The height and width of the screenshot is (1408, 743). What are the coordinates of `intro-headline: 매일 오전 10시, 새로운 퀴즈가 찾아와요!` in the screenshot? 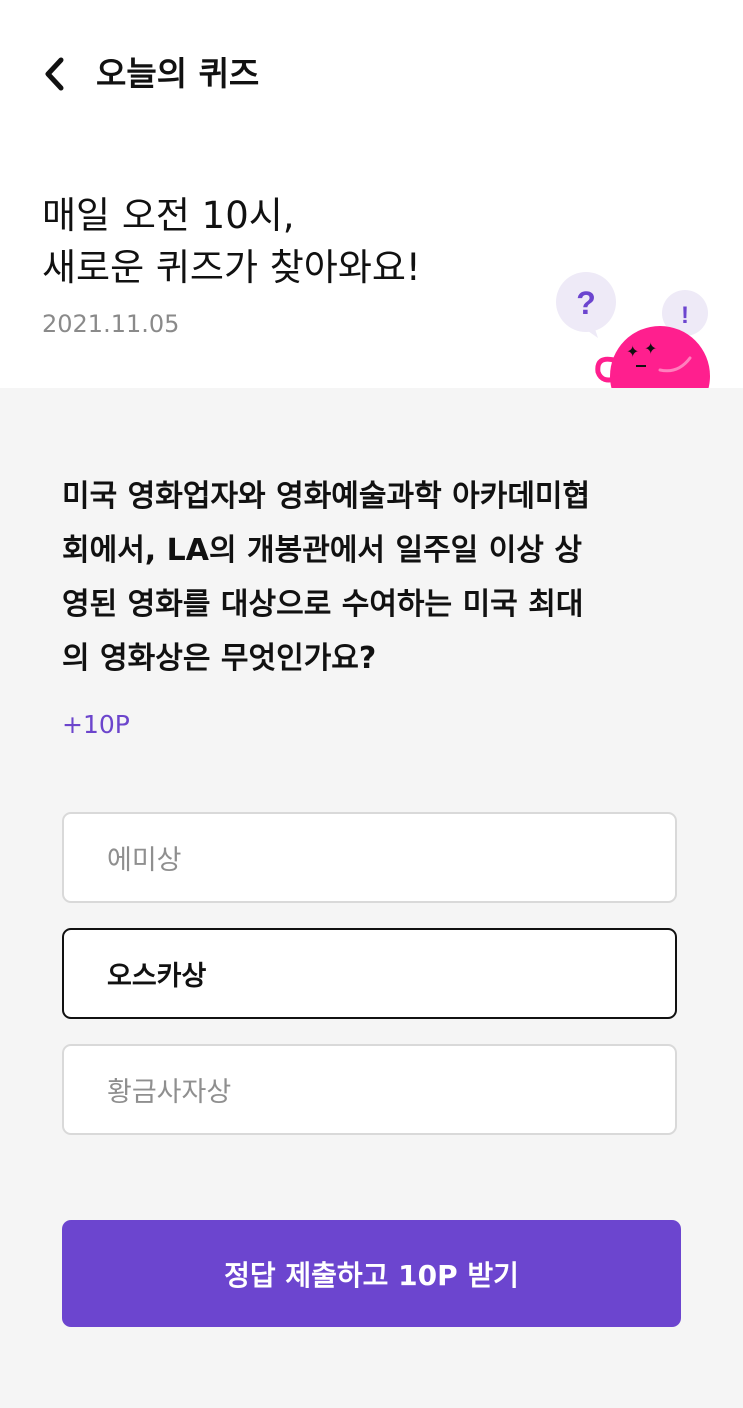 It's located at (231, 242).